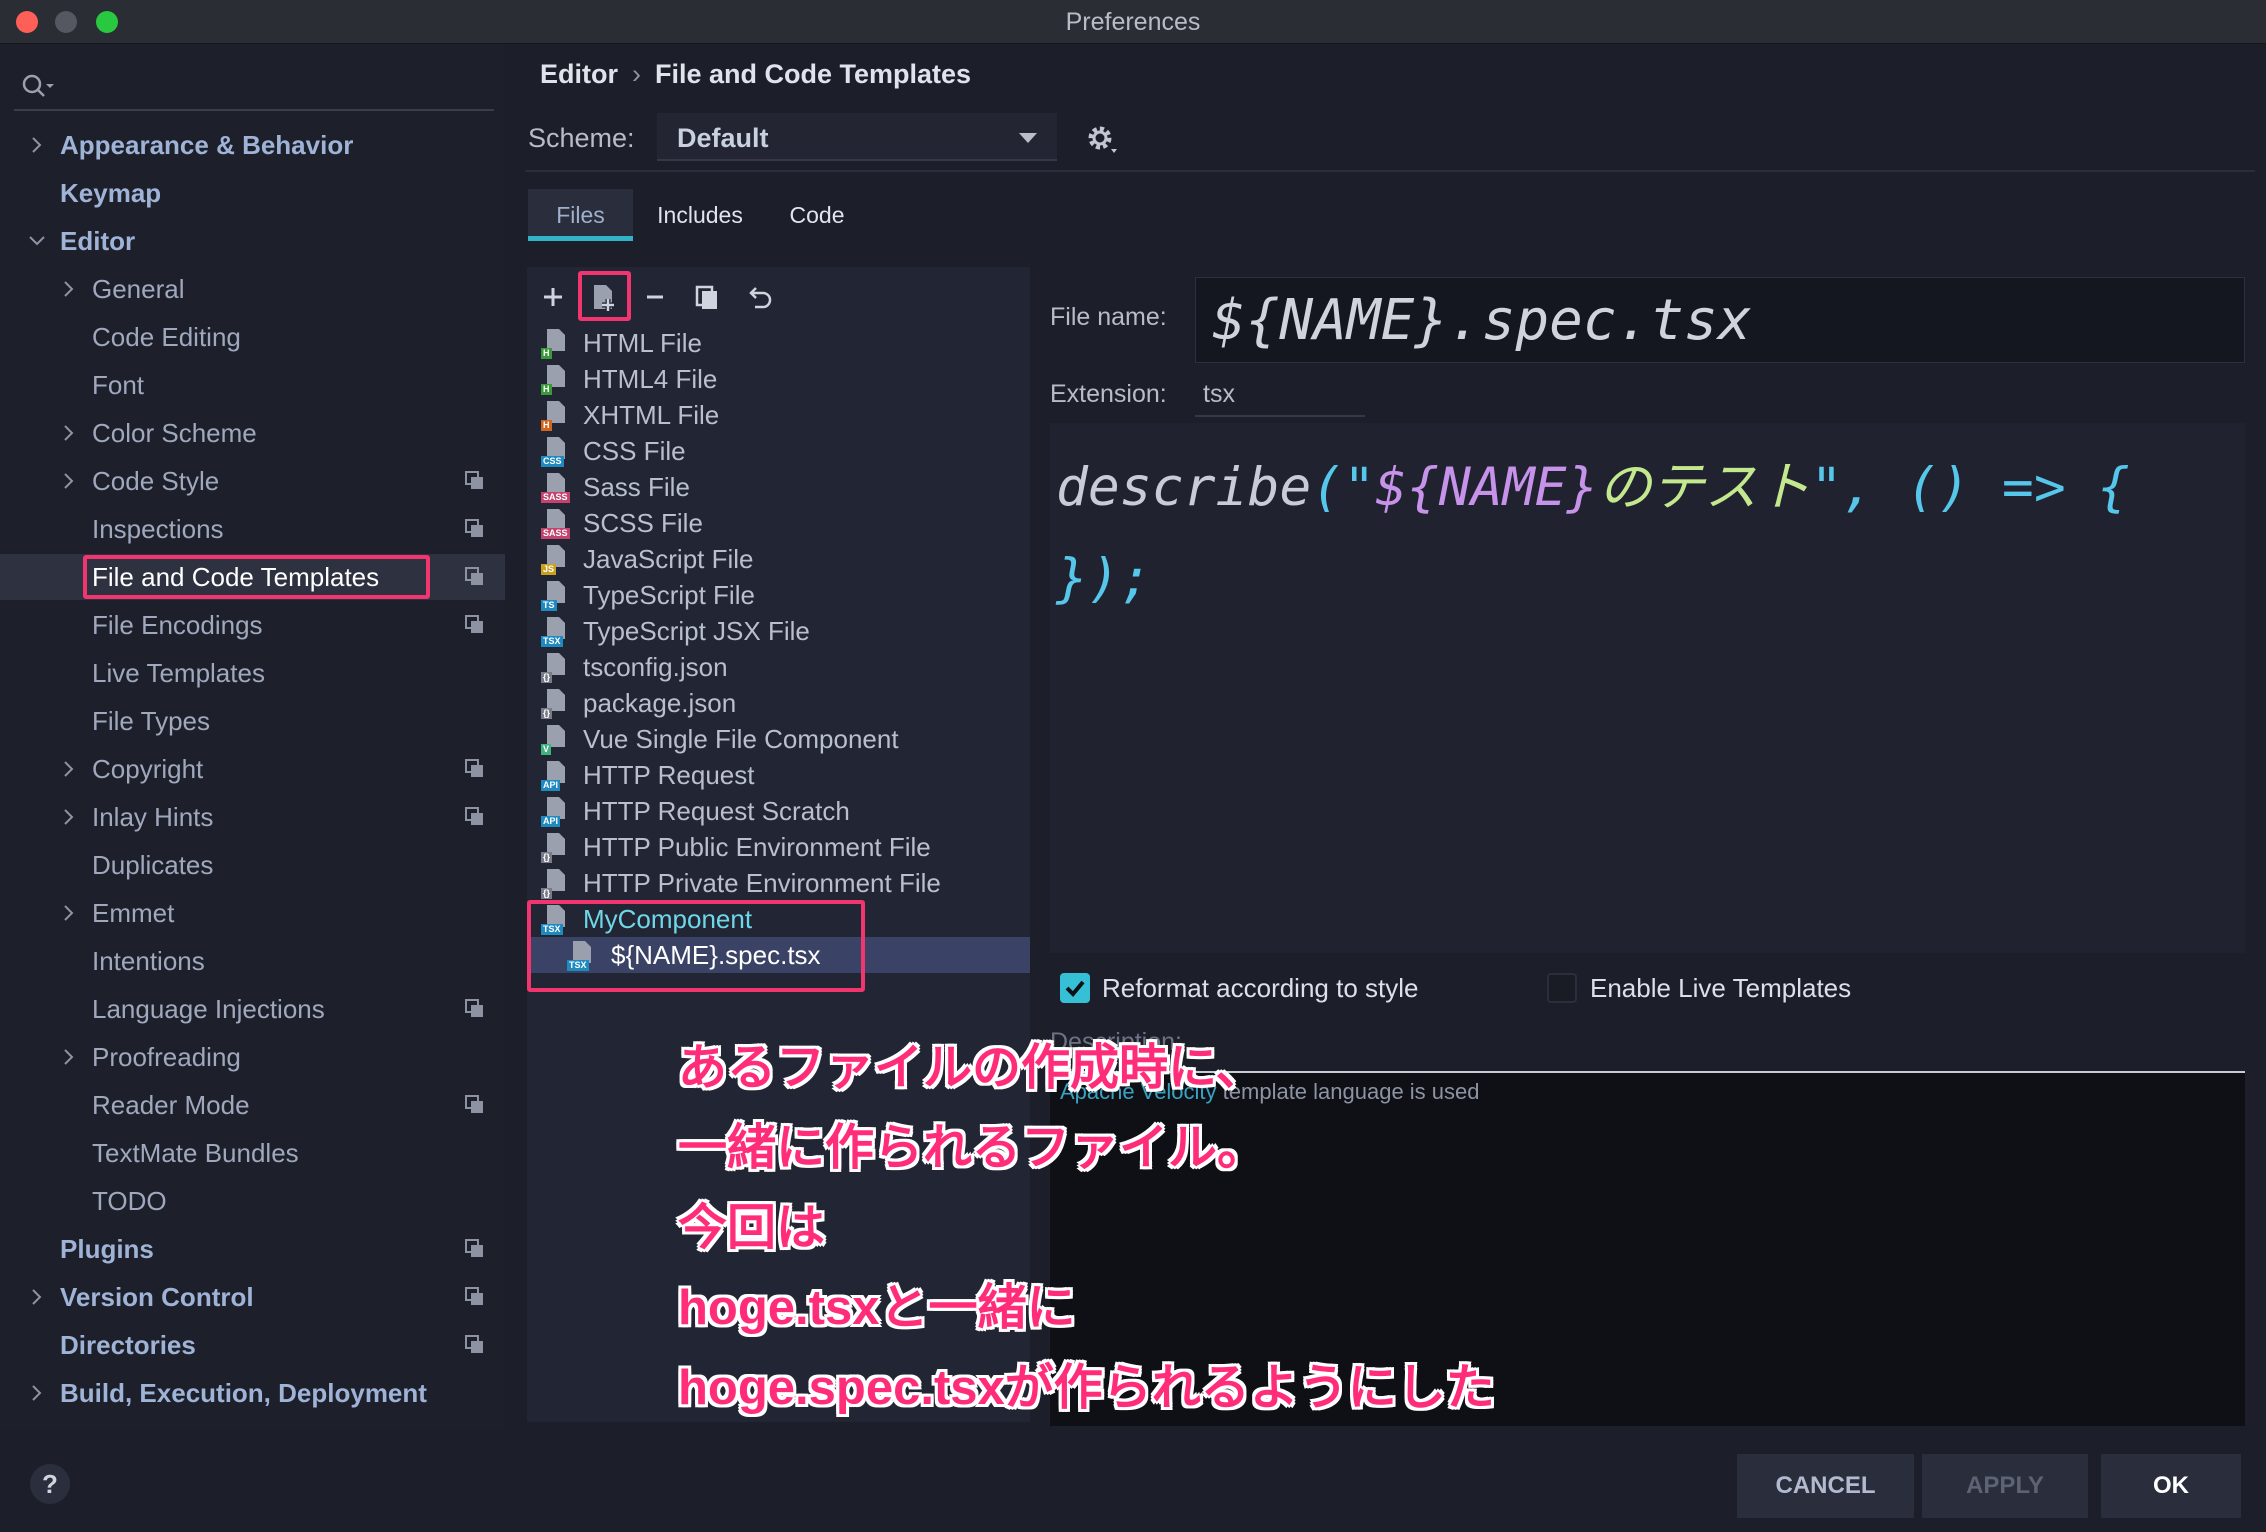 This screenshot has width=2266, height=1532. I want to click on file-template-icon: {}, so click(555, 847).